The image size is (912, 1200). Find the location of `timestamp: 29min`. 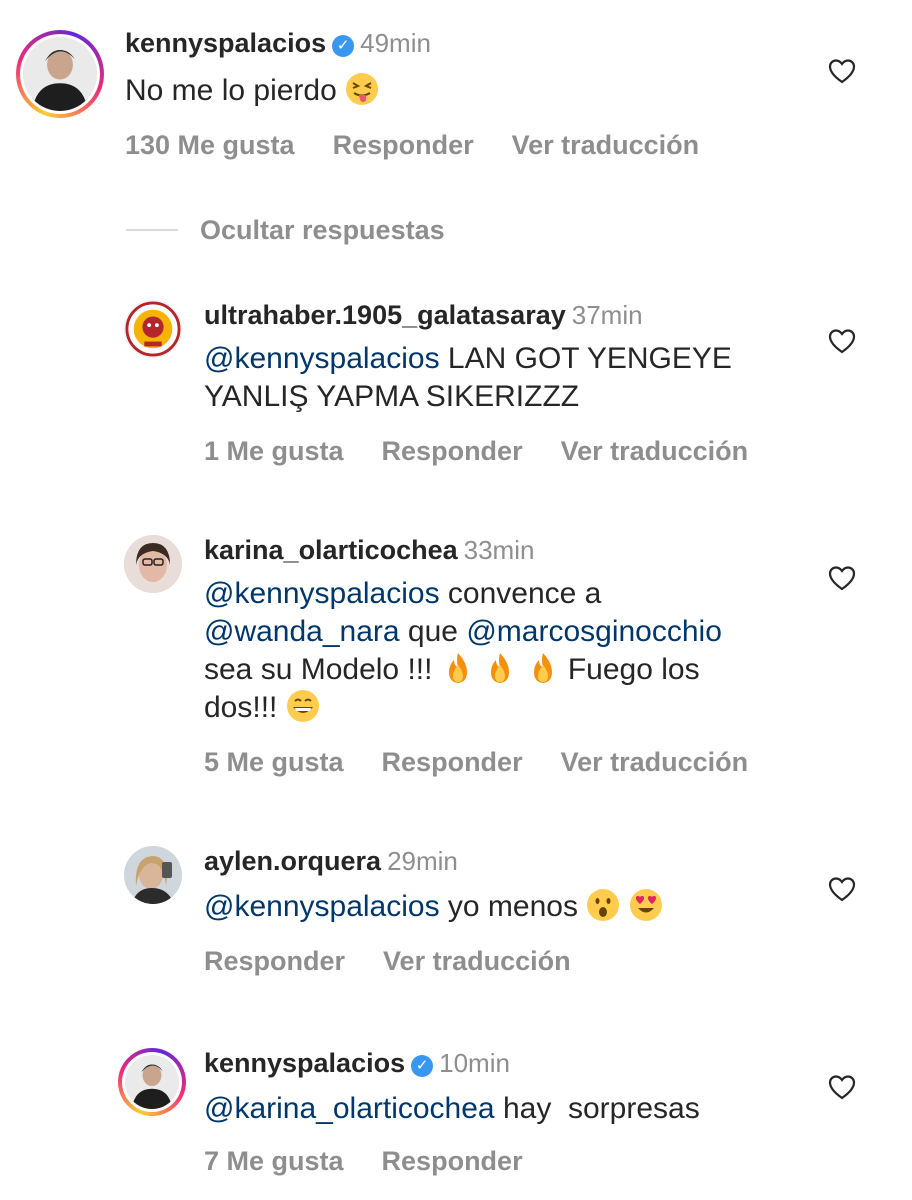

timestamp: 29min is located at coordinates (422, 861).